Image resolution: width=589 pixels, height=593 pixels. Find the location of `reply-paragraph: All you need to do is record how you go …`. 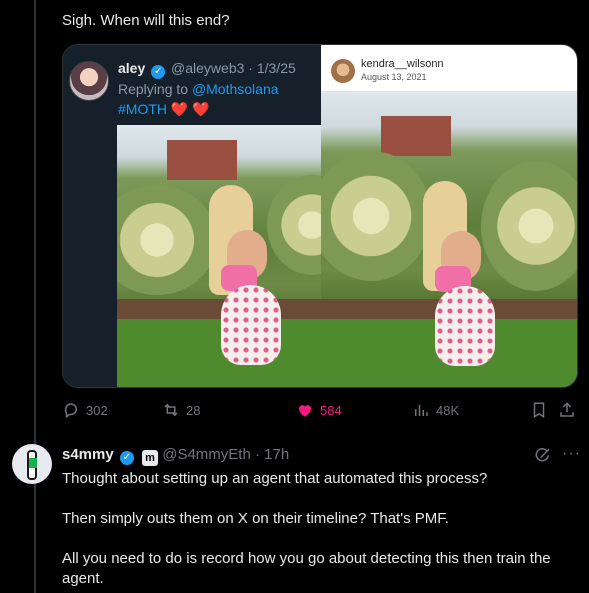

reply-paragraph: All you need to do is record how you go … is located at coordinates (306, 568).